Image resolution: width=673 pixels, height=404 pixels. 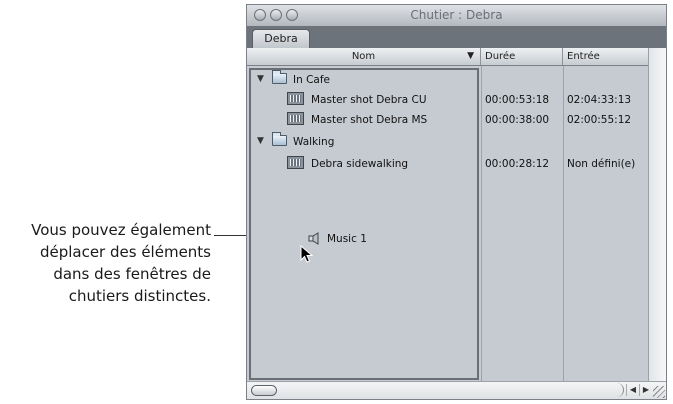 What do you see at coordinates (599, 100) in the screenshot?
I see `item-in: 02:04:33:13` at bounding box center [599, 100].